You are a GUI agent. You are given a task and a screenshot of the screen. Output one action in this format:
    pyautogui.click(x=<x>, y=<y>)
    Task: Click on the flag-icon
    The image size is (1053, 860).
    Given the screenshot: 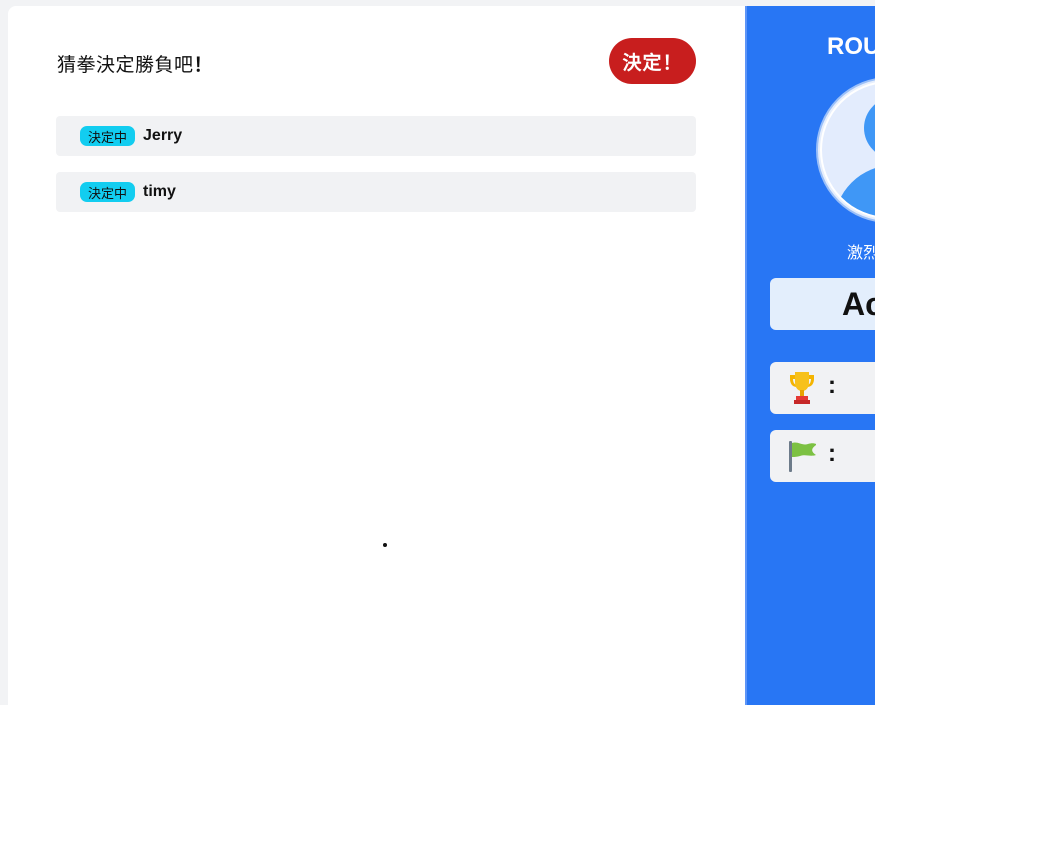 What is the action you would take?
    pyautogui.click(x=802, y=456)
    